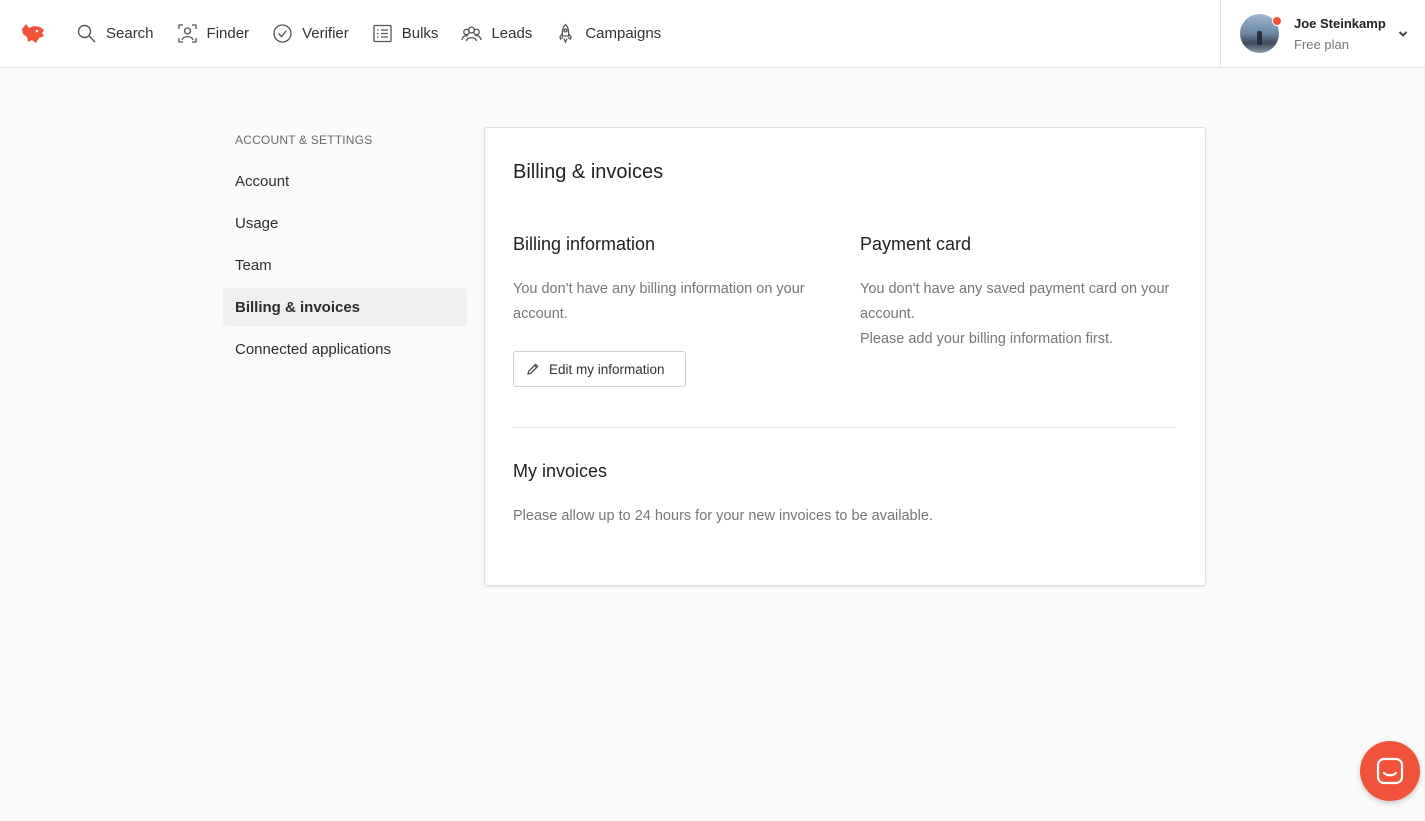 The width and height of the screenshot is (1425, 821). What do you see at coordinates (345, 181) in the screenshot?
I see `sidebar-item-account: Account` at bounding box center [345, 181].